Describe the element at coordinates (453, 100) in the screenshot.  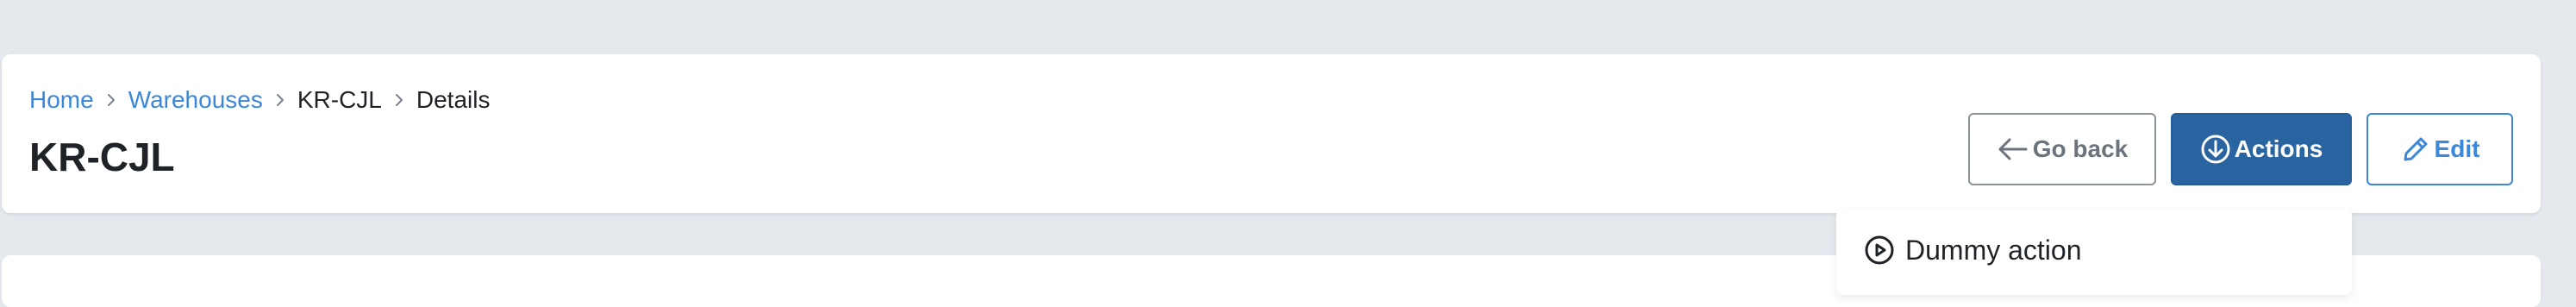
I see `breadcrumb-current-item: Details` at that location.